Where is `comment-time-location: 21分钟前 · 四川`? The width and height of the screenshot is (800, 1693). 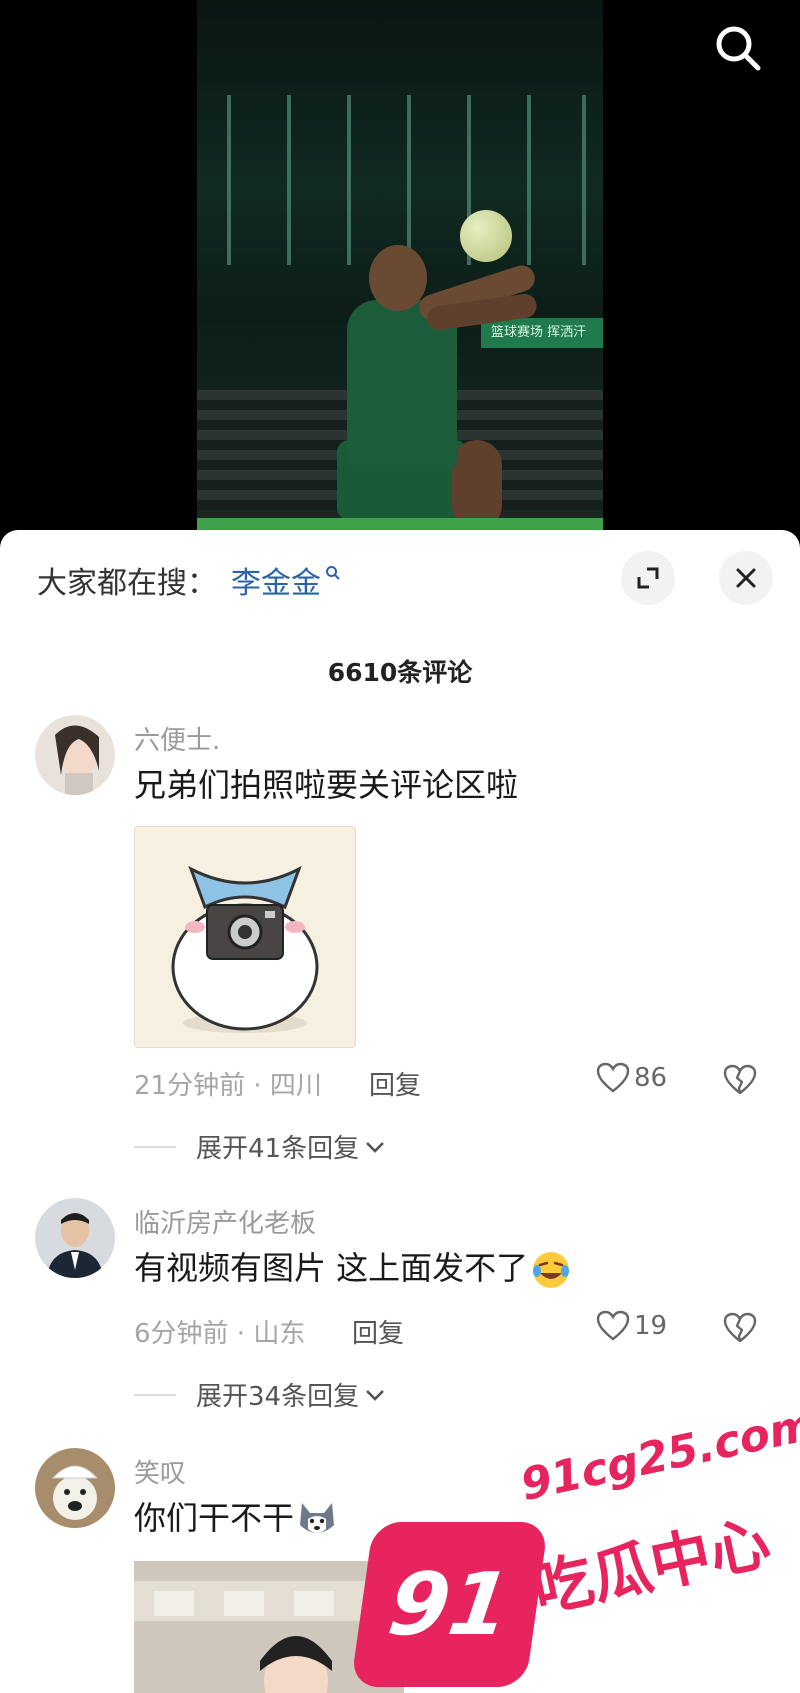
comment-time-location: 21分钟前 · 四川 is located at coordinates (228, 1086).